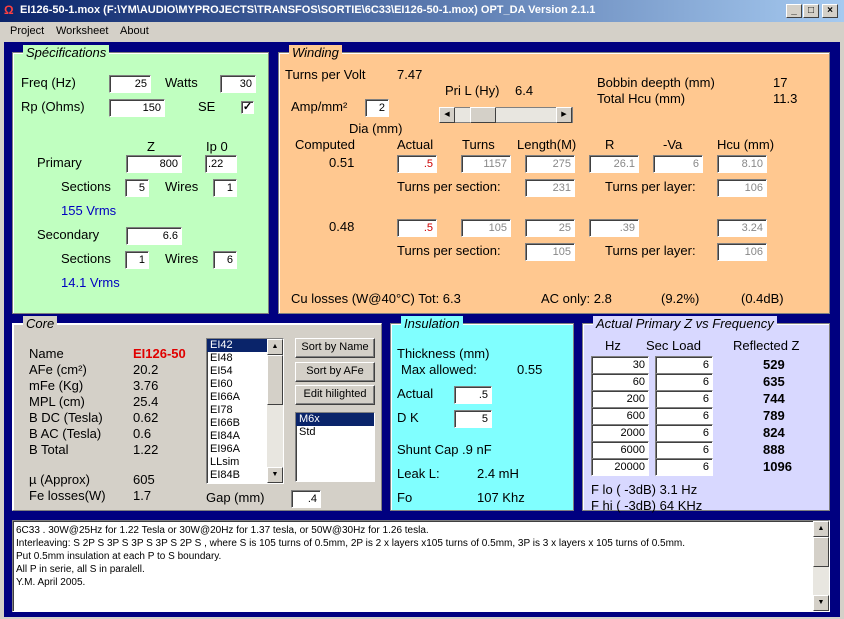 Image resolution: width=844 pixels, height=619 pixels. I want to click on mfe-value: 3.76, so click(146, 385).